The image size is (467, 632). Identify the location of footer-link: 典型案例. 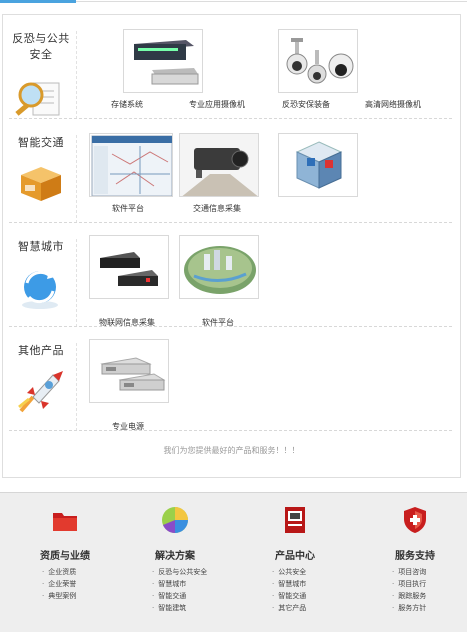
(76, 596).